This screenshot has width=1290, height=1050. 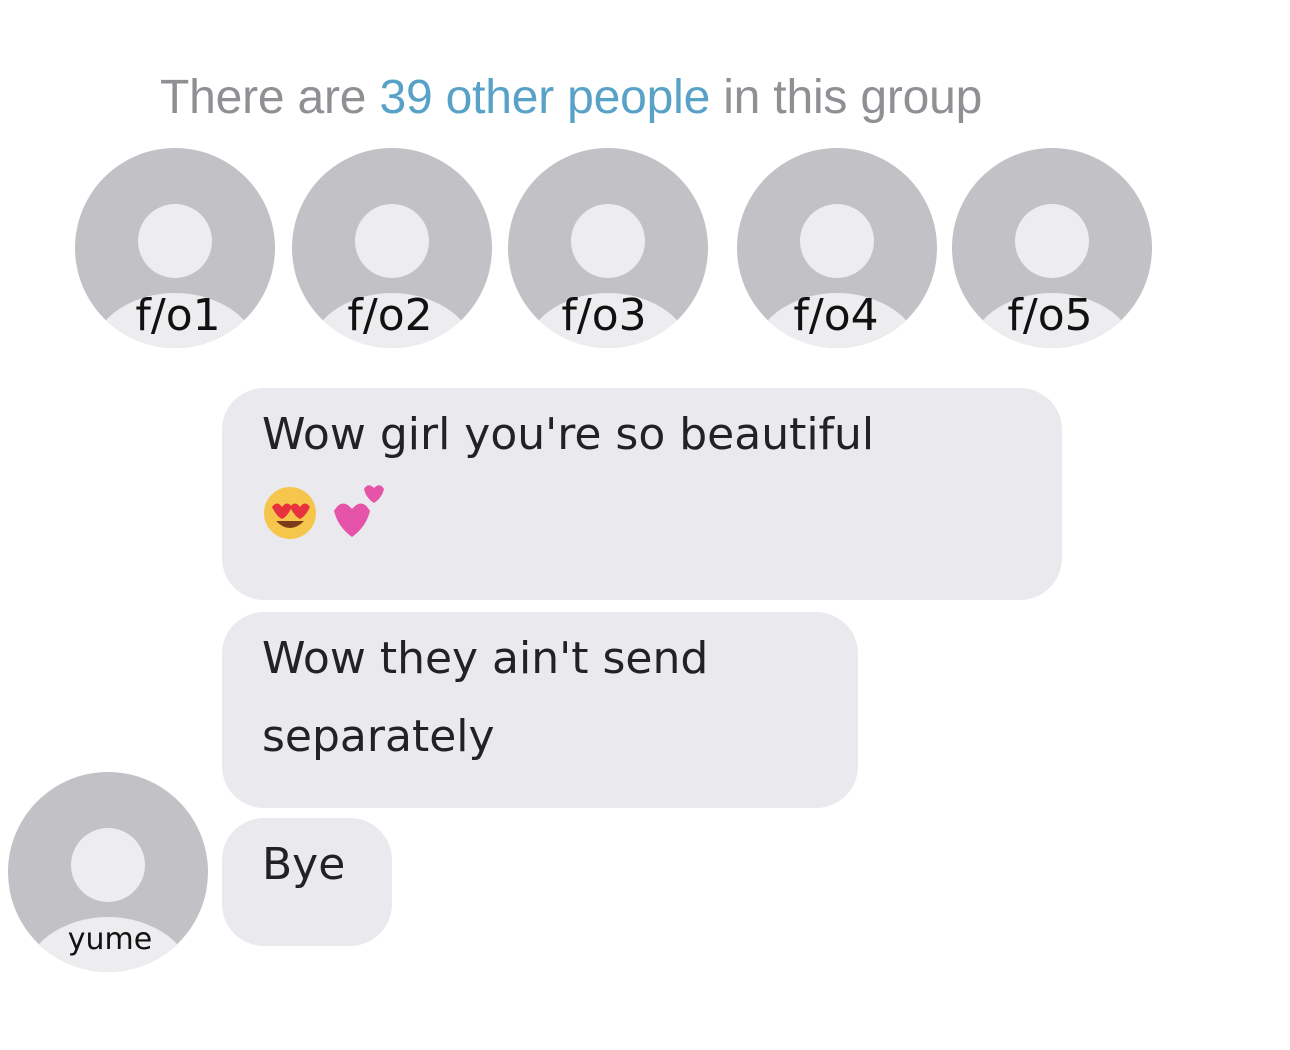 I want to click on message-bubble-1: Wow girl you're so beautiful, so click(x=642, y=494).